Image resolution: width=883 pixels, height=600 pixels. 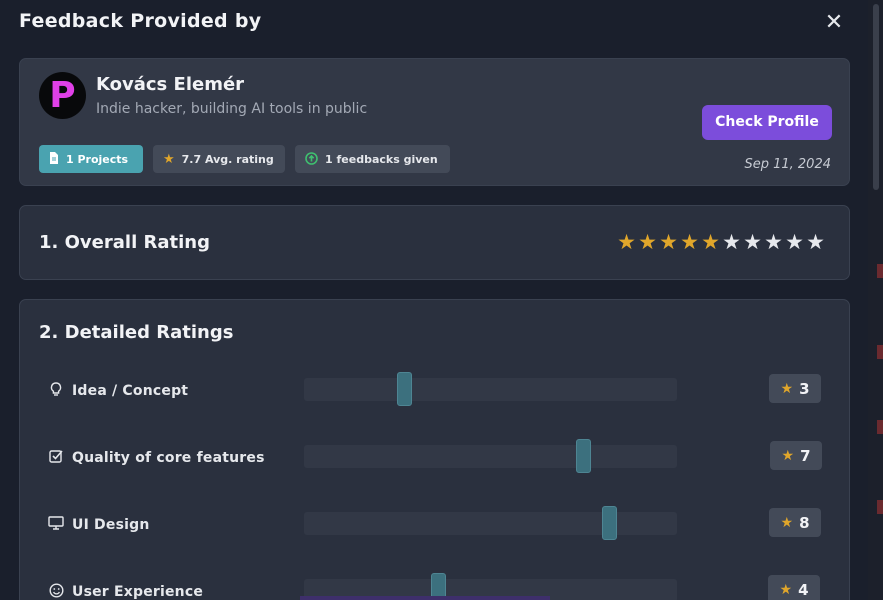 I want to click on score-badge: ★ 4, so click(x=794, y=587).